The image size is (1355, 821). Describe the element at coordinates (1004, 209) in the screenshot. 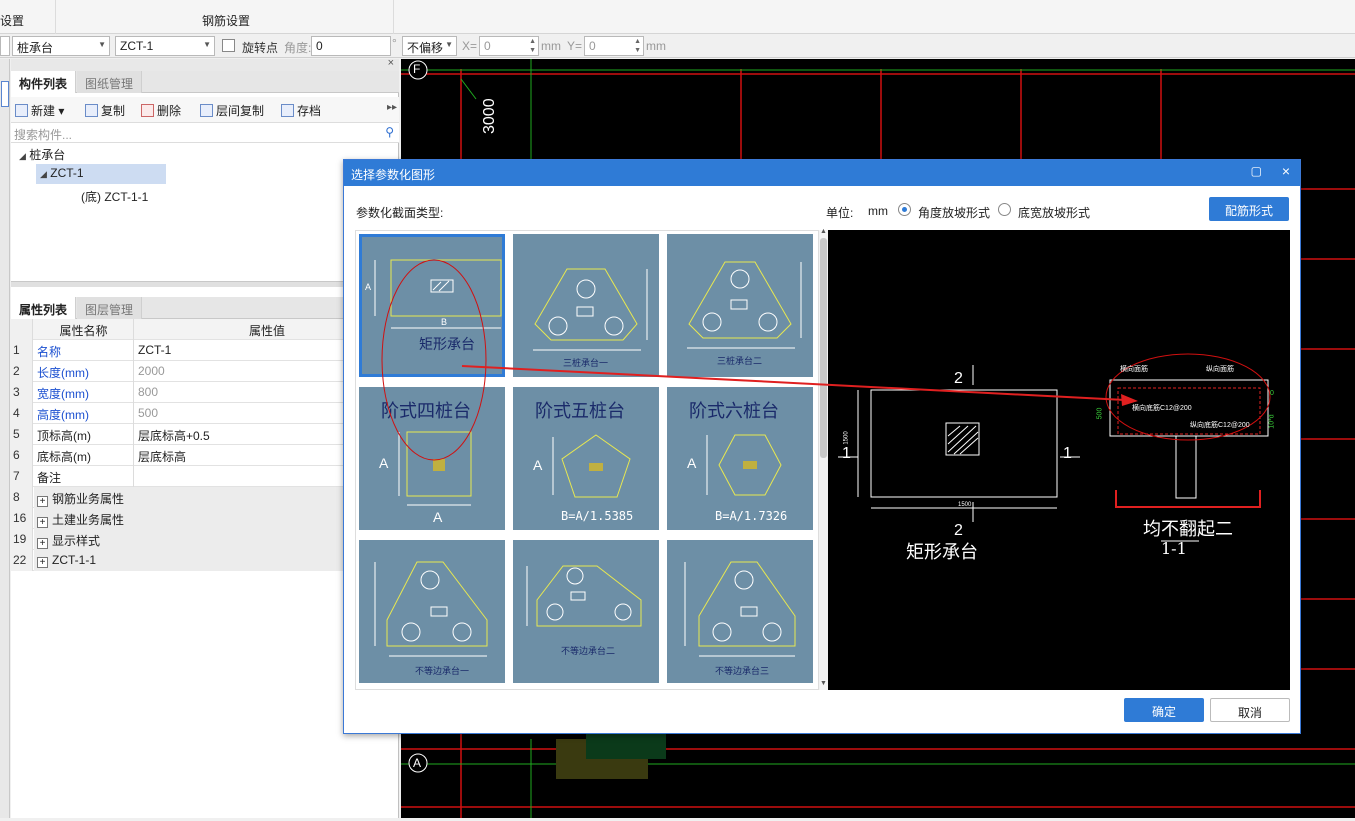

I see `width-slope-radio` at that location.